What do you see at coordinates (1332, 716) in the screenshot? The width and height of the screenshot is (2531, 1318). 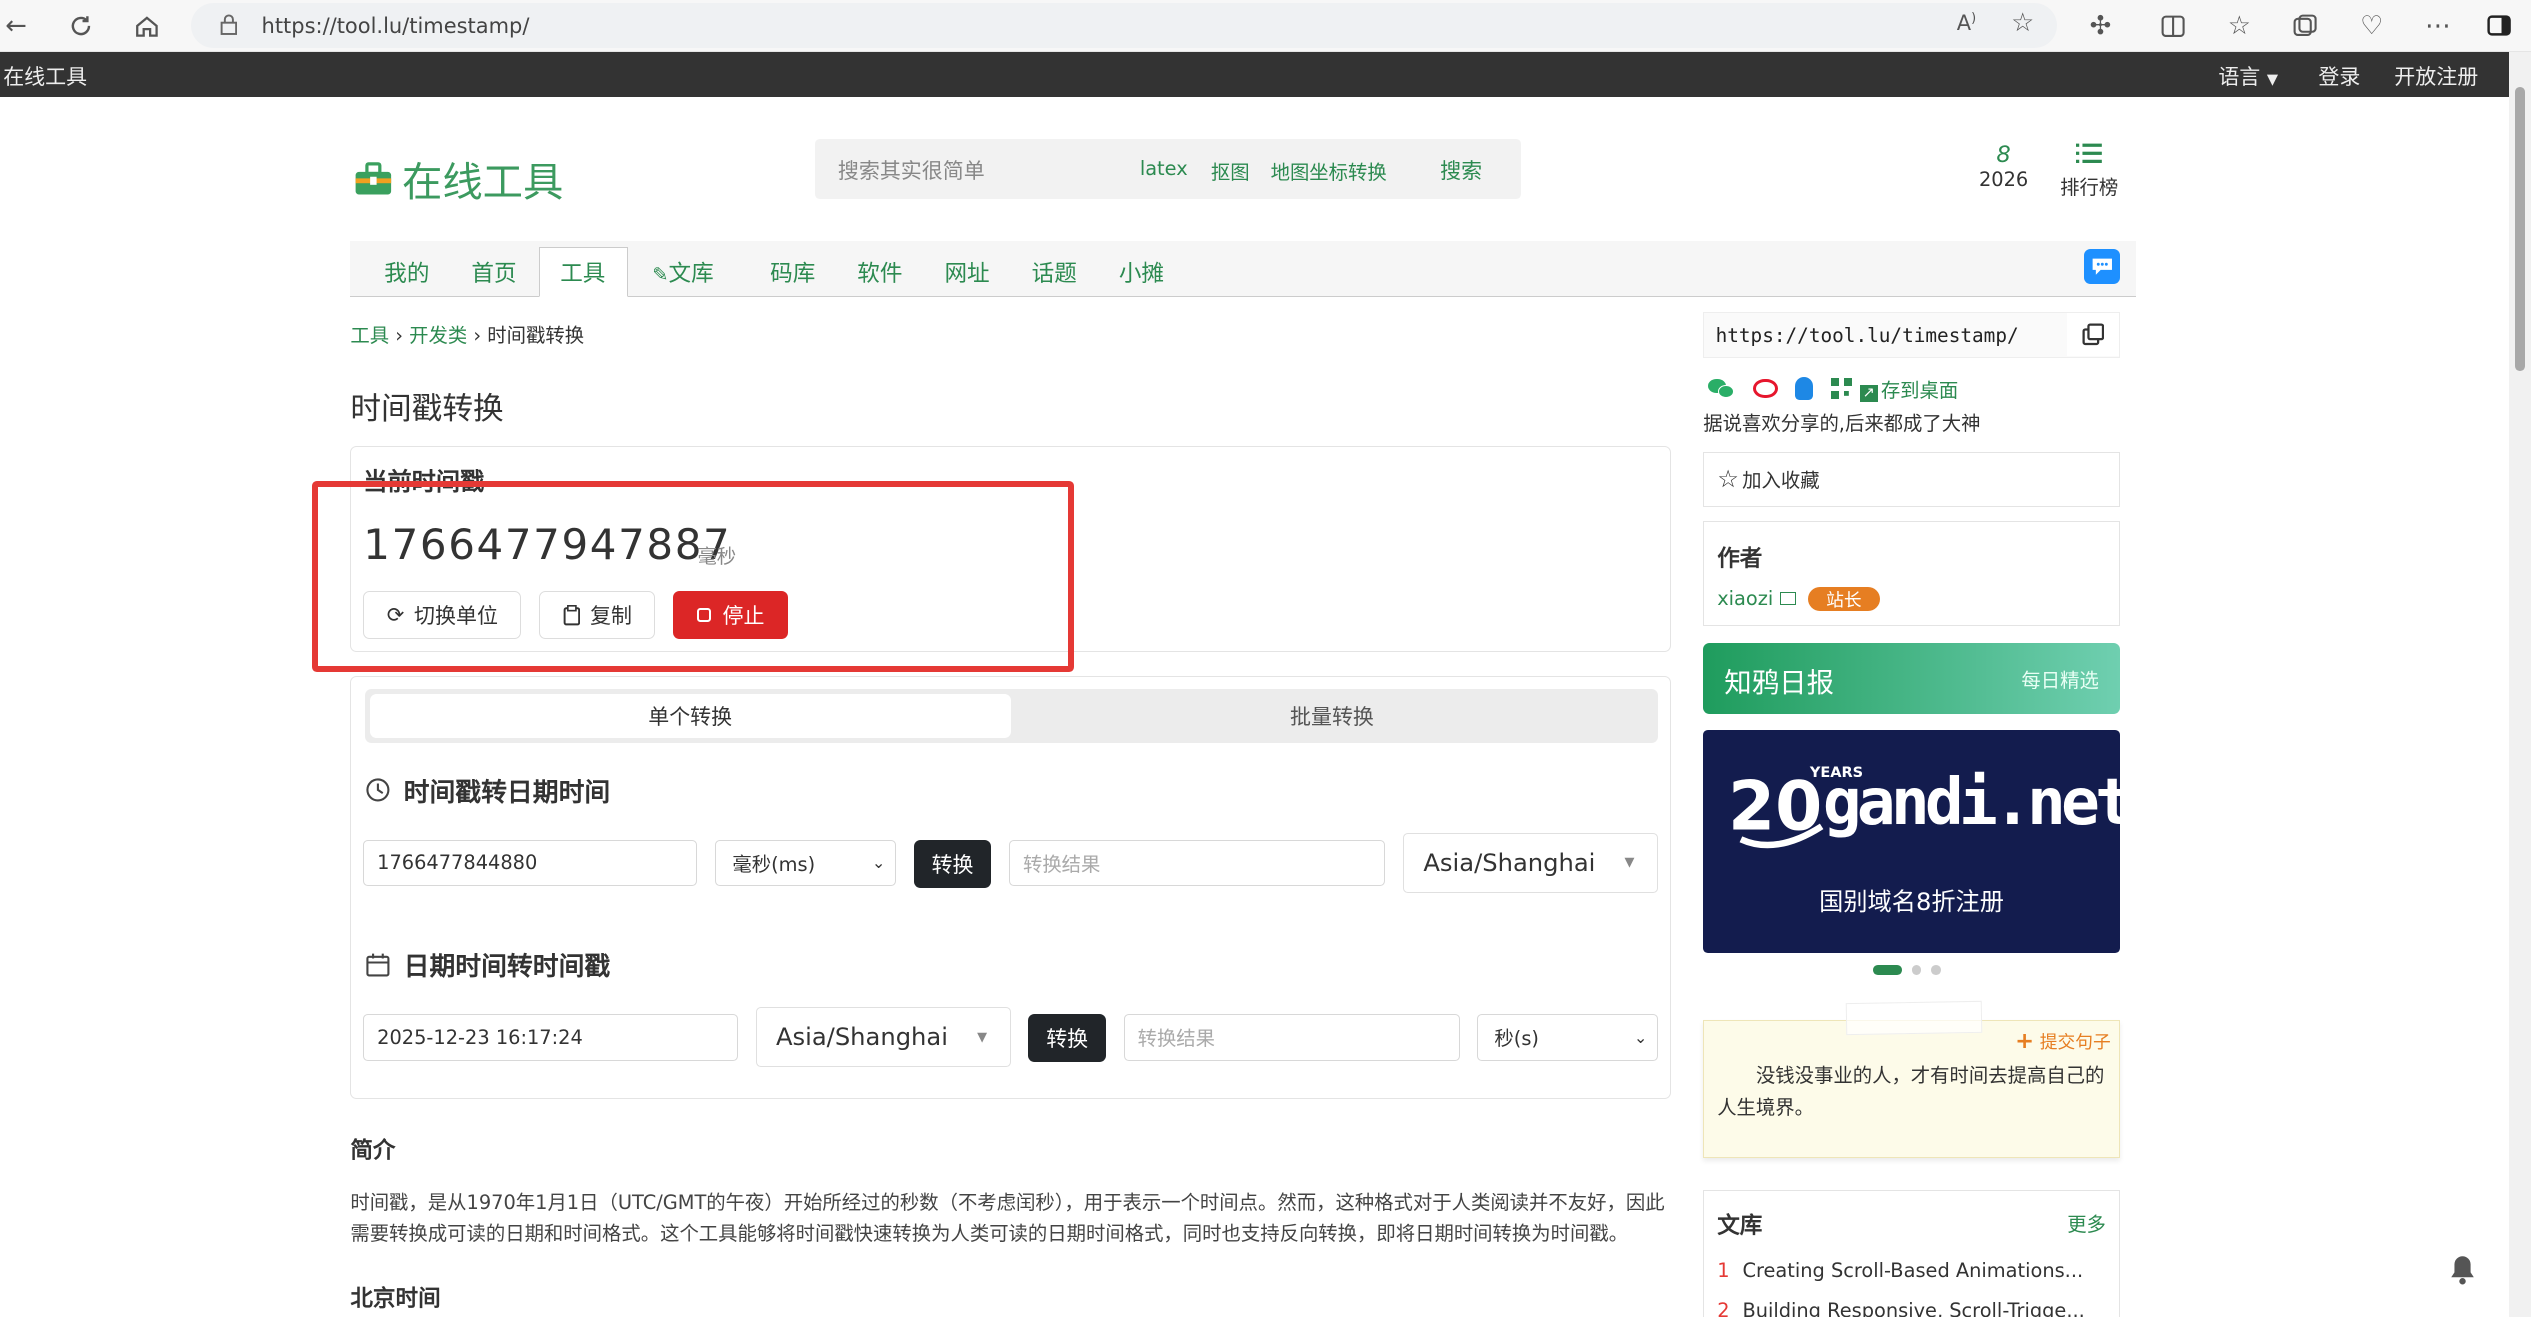 I see `tab-batch: 批量转换` at bounding box center [1332, 716].